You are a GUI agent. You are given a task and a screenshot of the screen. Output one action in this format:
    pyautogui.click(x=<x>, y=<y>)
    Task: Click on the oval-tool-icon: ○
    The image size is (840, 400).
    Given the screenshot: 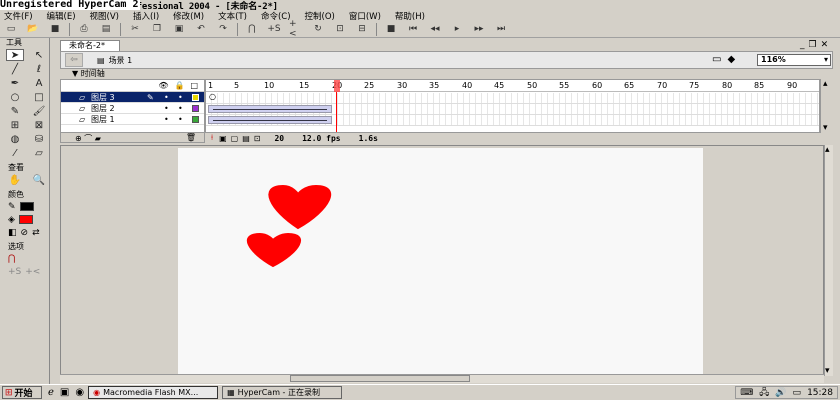 What is the action you would take?
    pyautogui.click(x=15, y=97)
    